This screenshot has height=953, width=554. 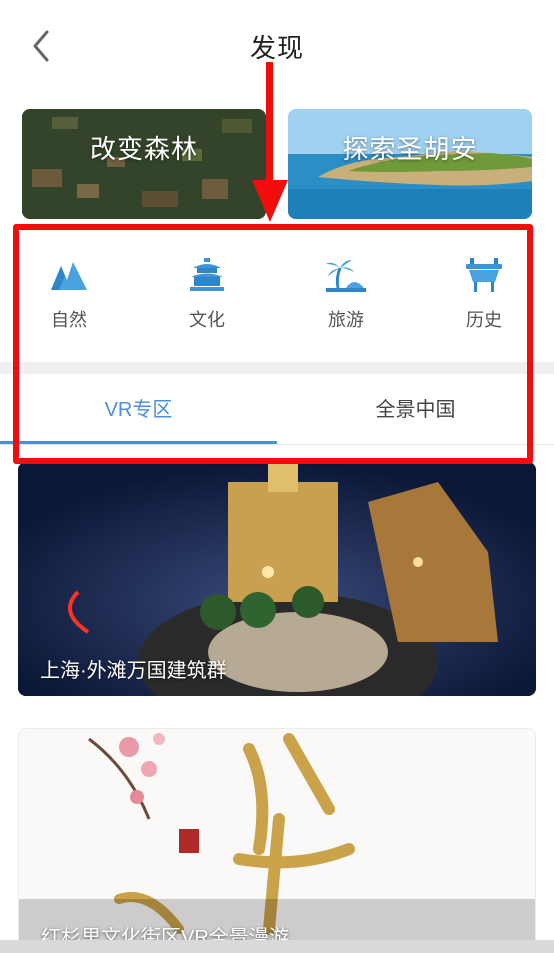 I want to click on banner-label: 探索圣胡安, so click(x=410, y=149).